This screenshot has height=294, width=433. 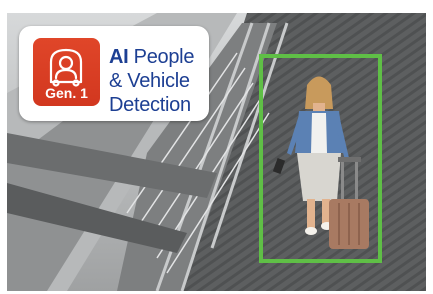 I want to click on generation-badge: Gen. 1, so click(x=66, y=72).